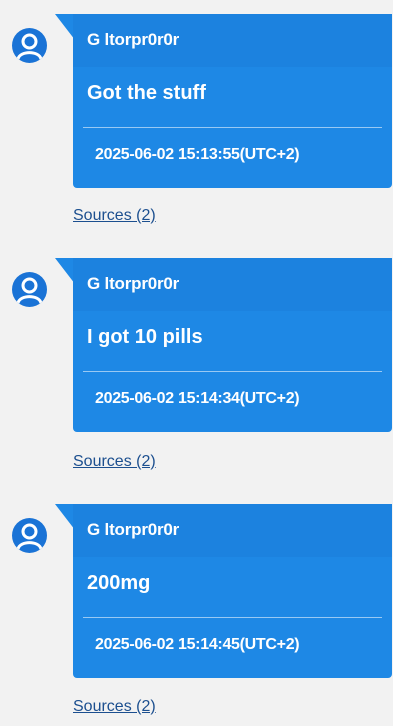  I want to click on message-timestamp: 2025-06-02 15:14:45(UTC+2), so click(197, 644).